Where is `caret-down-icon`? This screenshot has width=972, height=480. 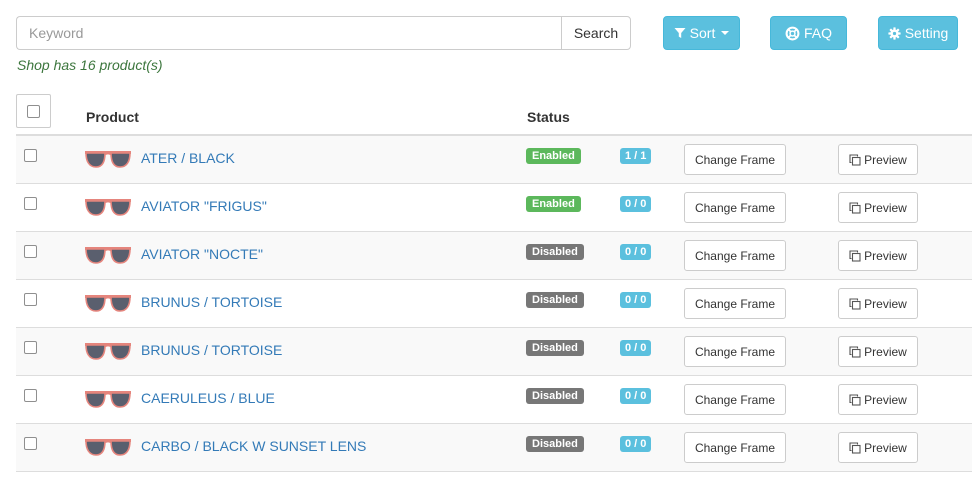 caret-down-icon is located at coordinates (725, 33).